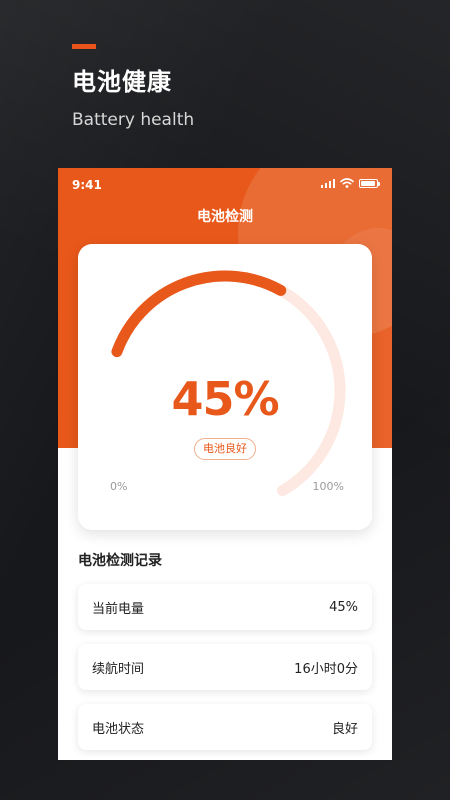 Image resolution: width=450 pixels, height=800 pixels. What do you see at coordinates (328, 486) in the screenshot?
I see `gauge-max-label: 100%` at bounding box center [328, 486].